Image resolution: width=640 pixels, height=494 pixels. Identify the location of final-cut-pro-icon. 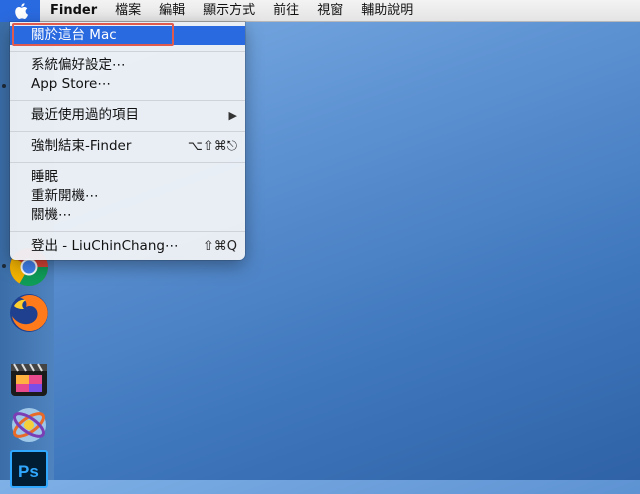
(29, 379).